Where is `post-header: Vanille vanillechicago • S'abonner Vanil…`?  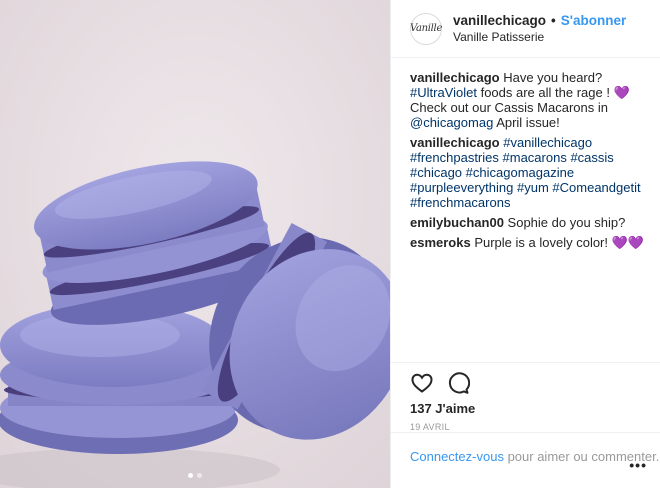 post-header: Vanille vanillechicago • S'abonner Vanil… is located at coordinates (525, 29).